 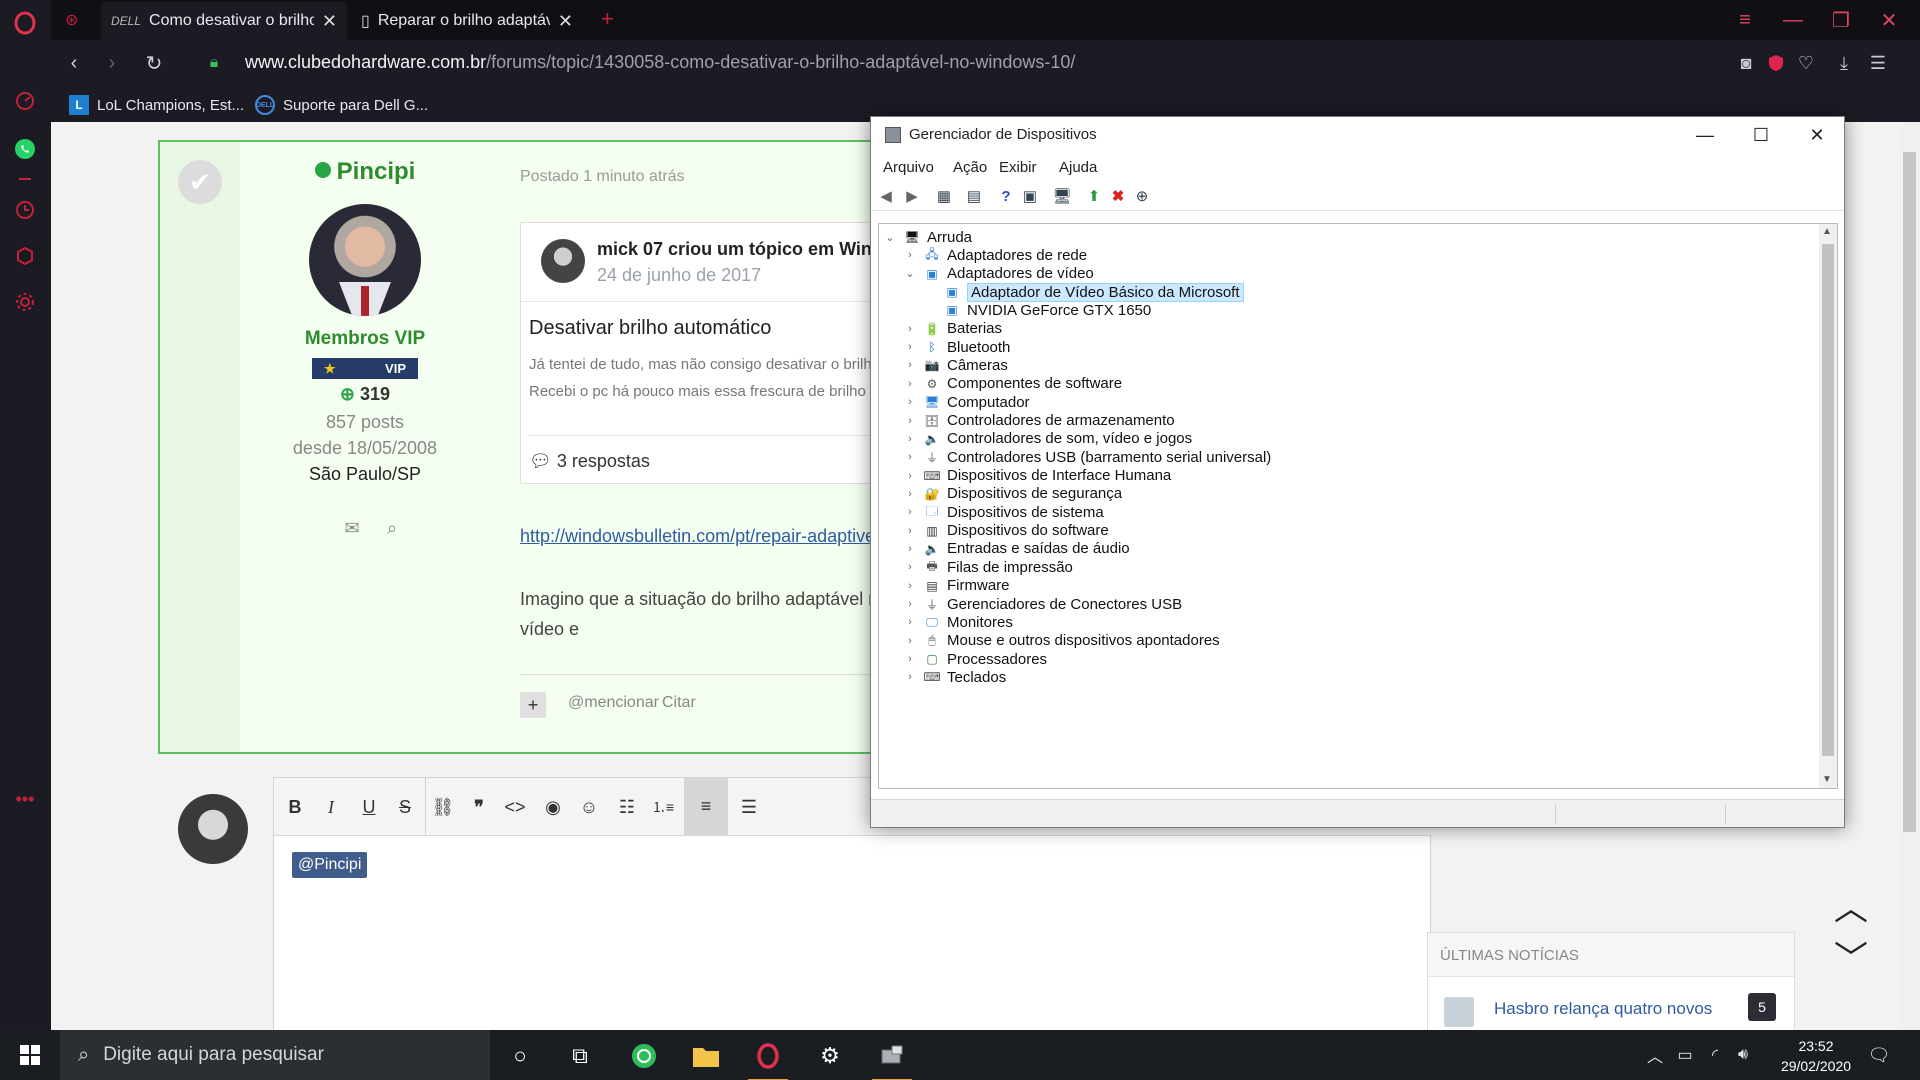 What do you see at coordinates (1776, 63) in the screenshot?
I see `vpn-shield-icon` at bounding box center [1776, 63].